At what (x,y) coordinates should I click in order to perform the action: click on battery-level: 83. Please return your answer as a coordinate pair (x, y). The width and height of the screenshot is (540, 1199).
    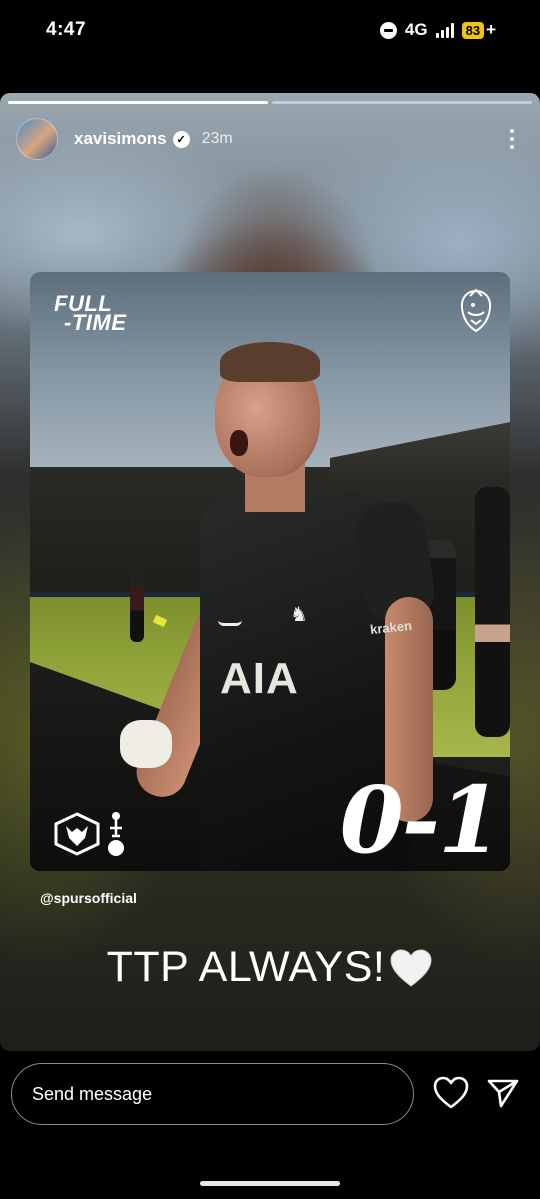
    Looking at the image, I should click on (473, 30).